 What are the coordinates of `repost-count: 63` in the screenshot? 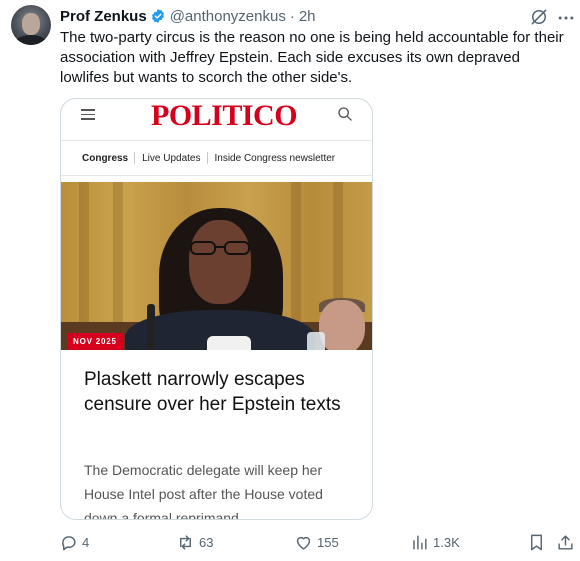 It's located at (206, 542).